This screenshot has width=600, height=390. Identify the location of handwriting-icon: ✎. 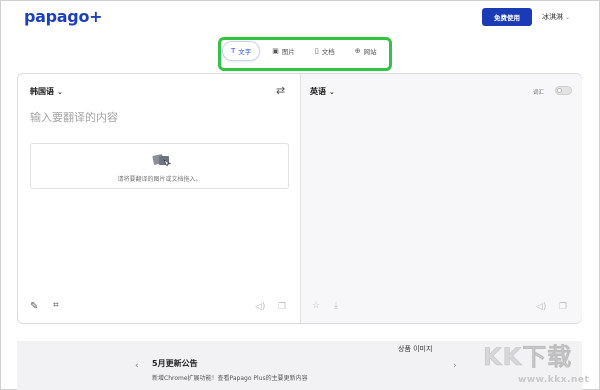
(34, 306).